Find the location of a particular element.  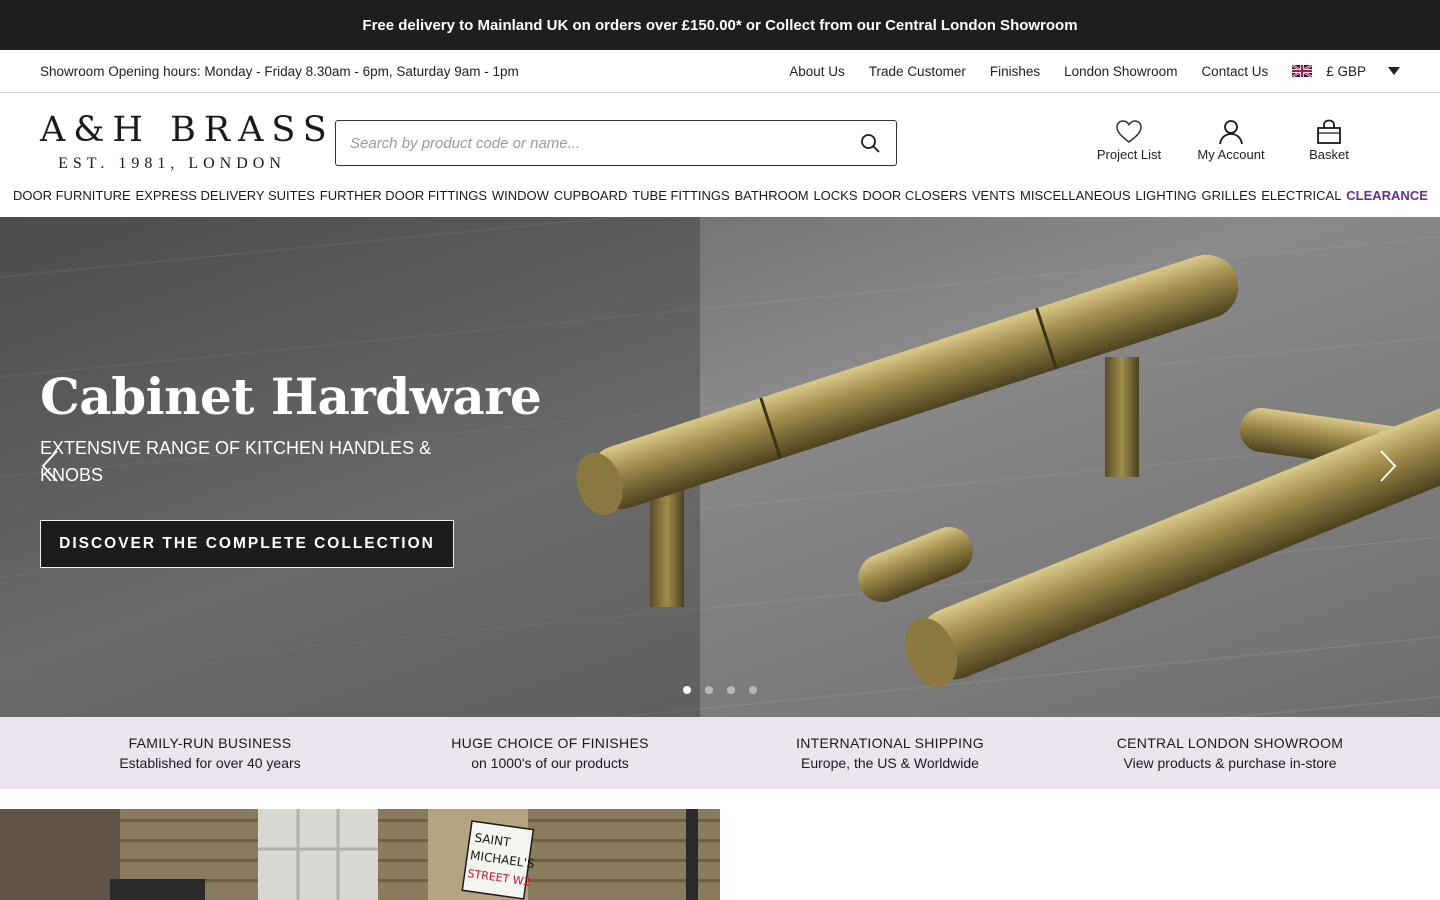

basket-button: Basket is located at coordinates (1329, 140).